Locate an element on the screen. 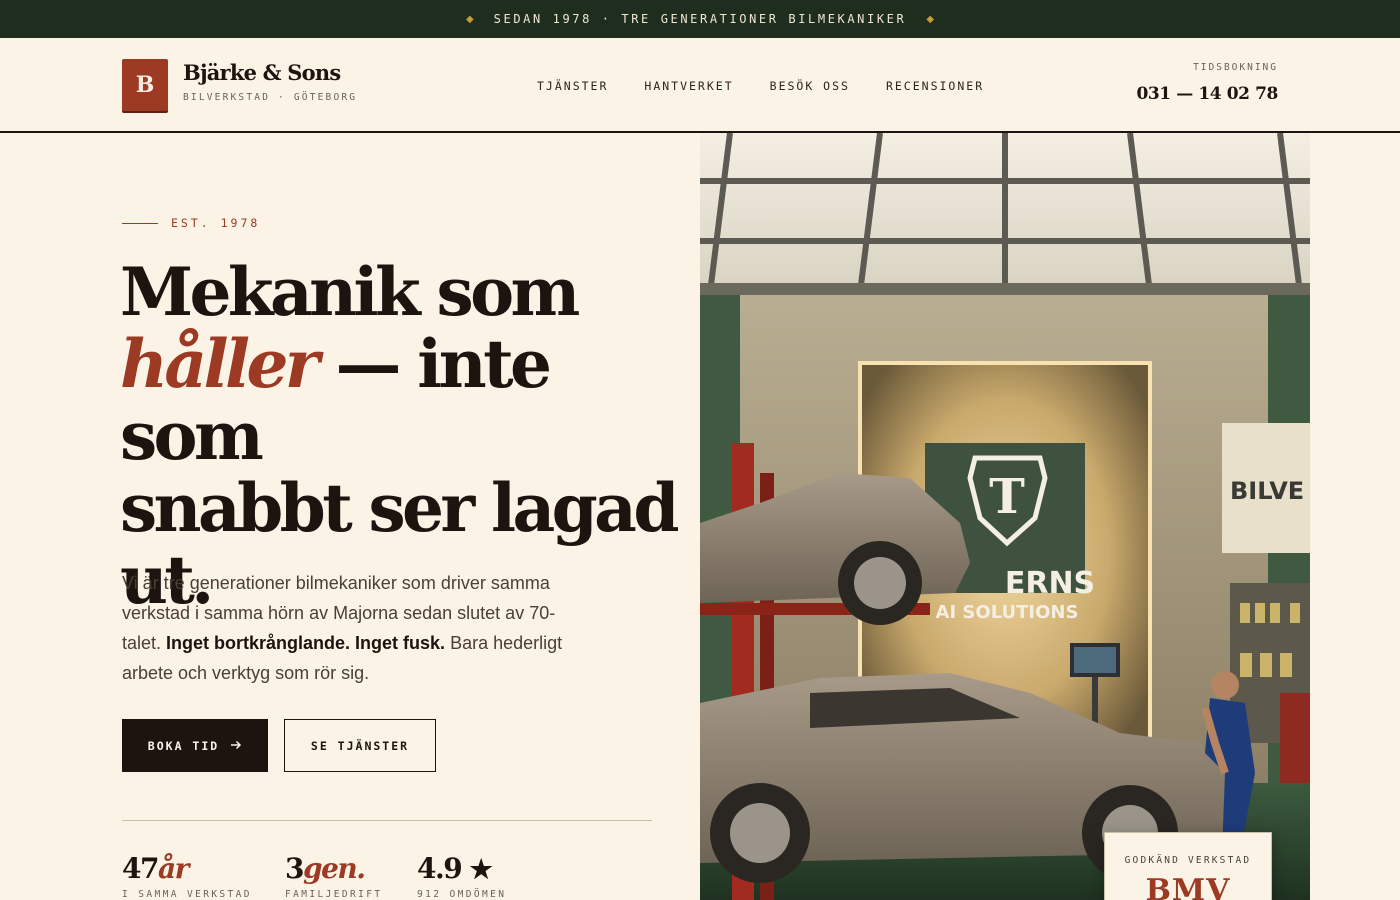  side-sign-text: BILVE is located at coordinates (1267, 491).